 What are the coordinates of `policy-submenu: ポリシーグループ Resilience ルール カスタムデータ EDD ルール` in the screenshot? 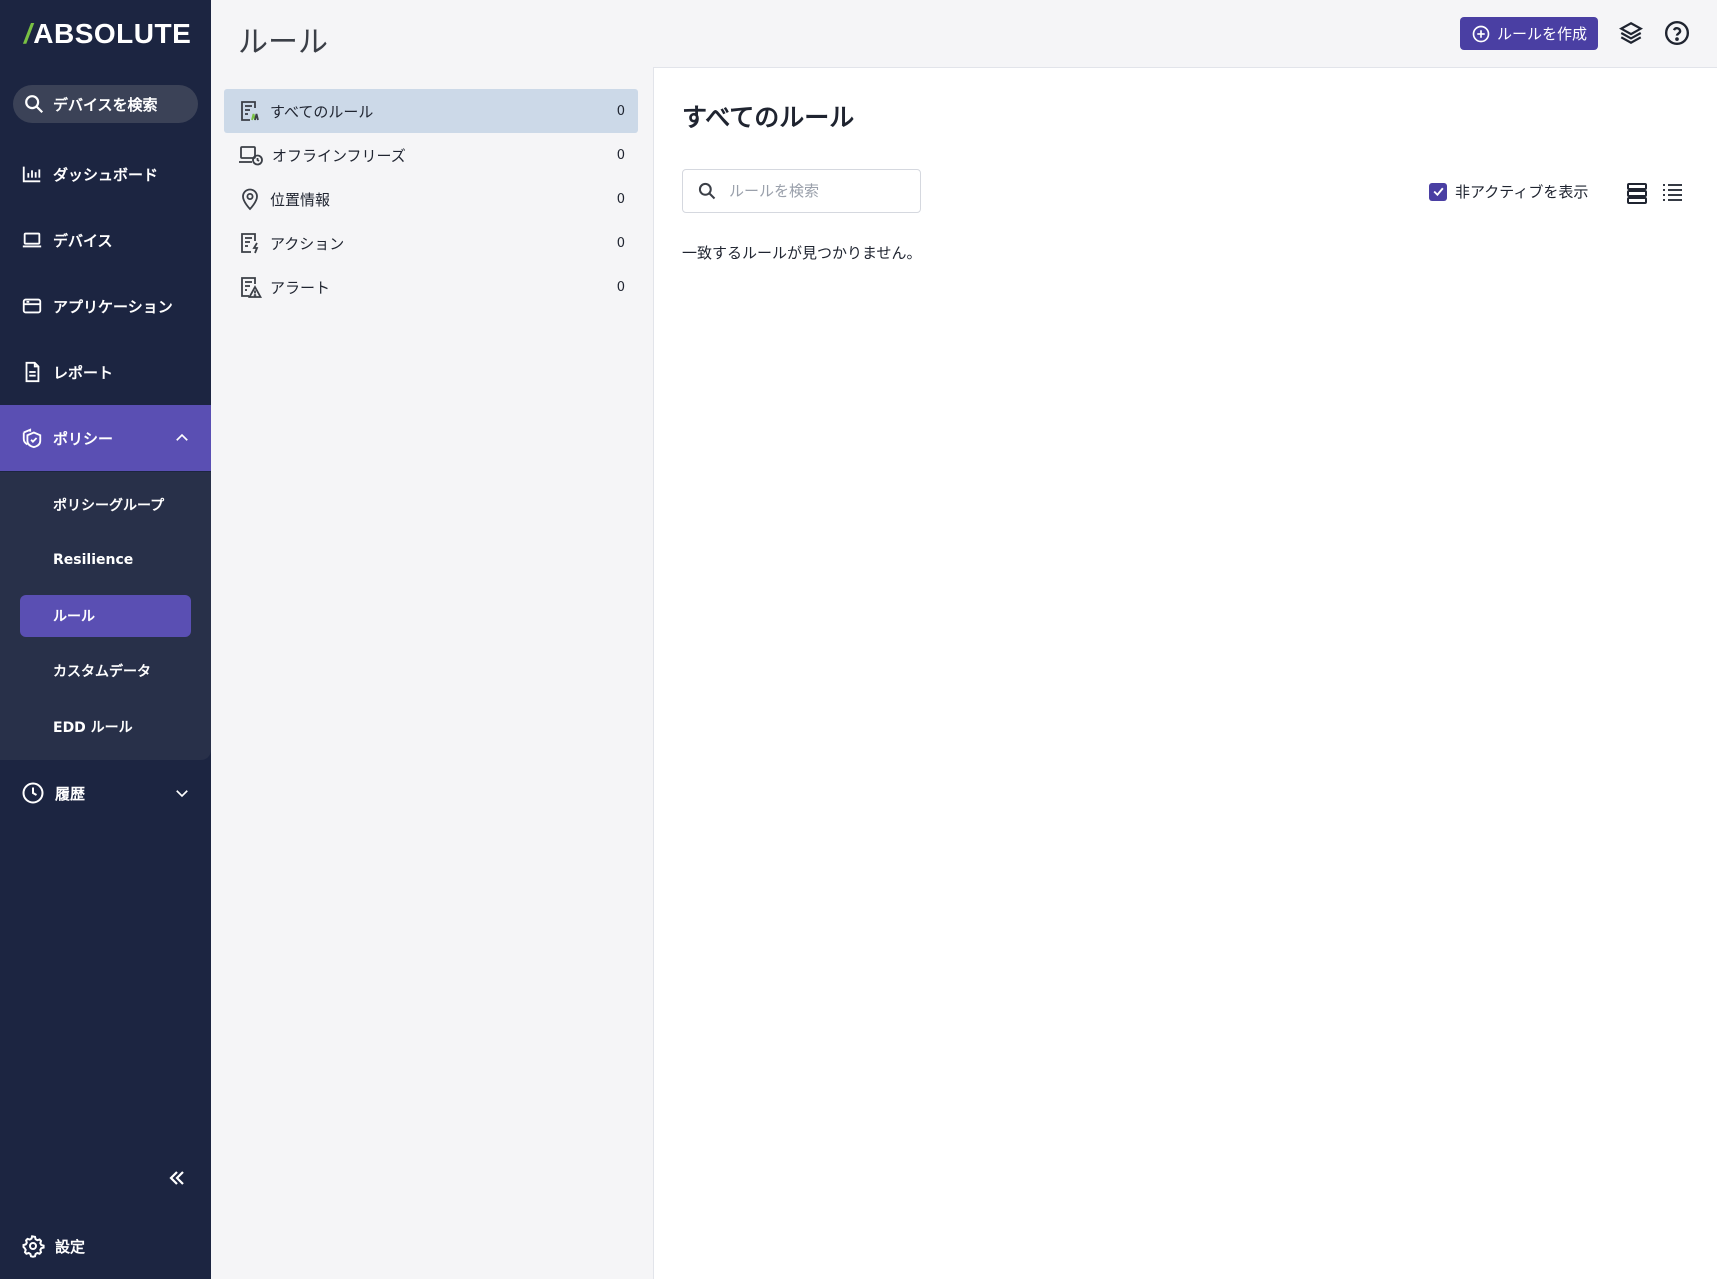 It's located at (105, 616).